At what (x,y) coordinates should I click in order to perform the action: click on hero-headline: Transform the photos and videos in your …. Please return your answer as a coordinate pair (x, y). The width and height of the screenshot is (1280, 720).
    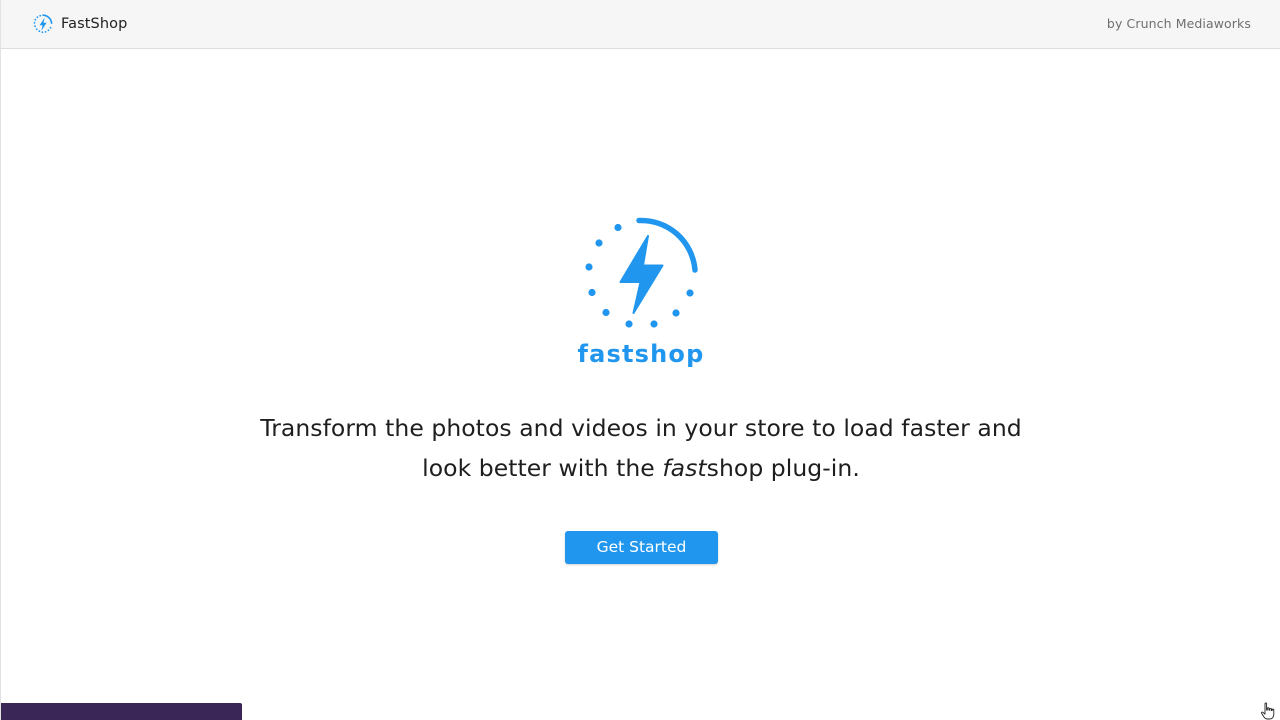
    Looking at the image, I should click on (641, 448).